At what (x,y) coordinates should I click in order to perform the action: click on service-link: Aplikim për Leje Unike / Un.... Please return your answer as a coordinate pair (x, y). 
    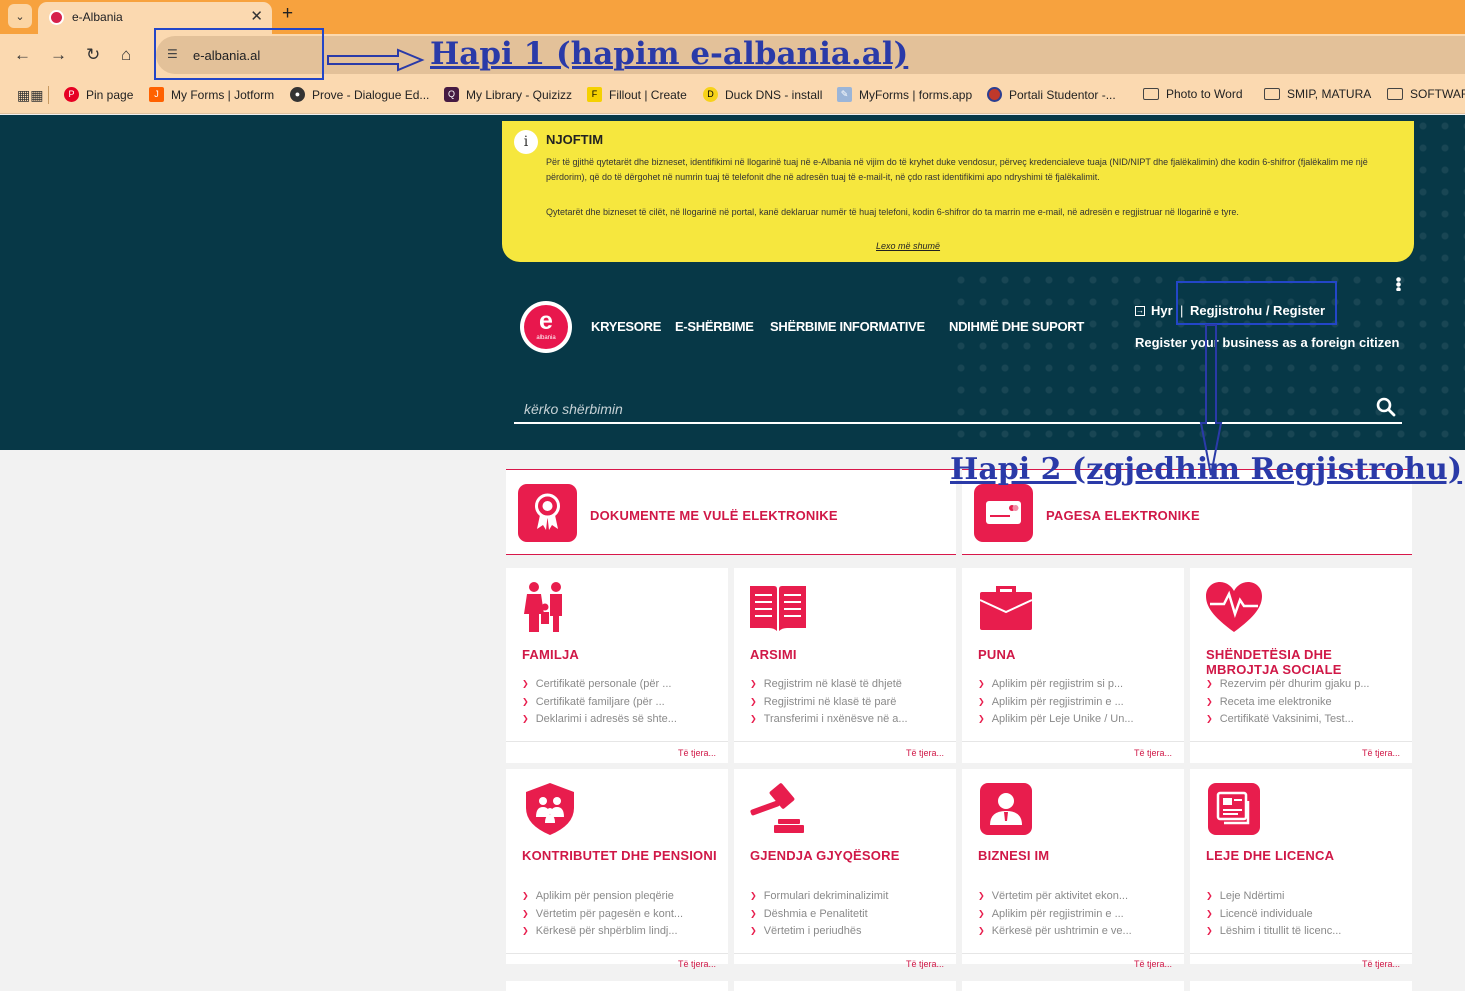
    Looking at the image, I should click on (1056, 722).